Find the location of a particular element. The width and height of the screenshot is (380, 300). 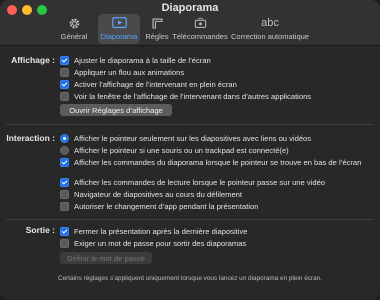

window-title: Diaporama is located at coordinates (190, 8).